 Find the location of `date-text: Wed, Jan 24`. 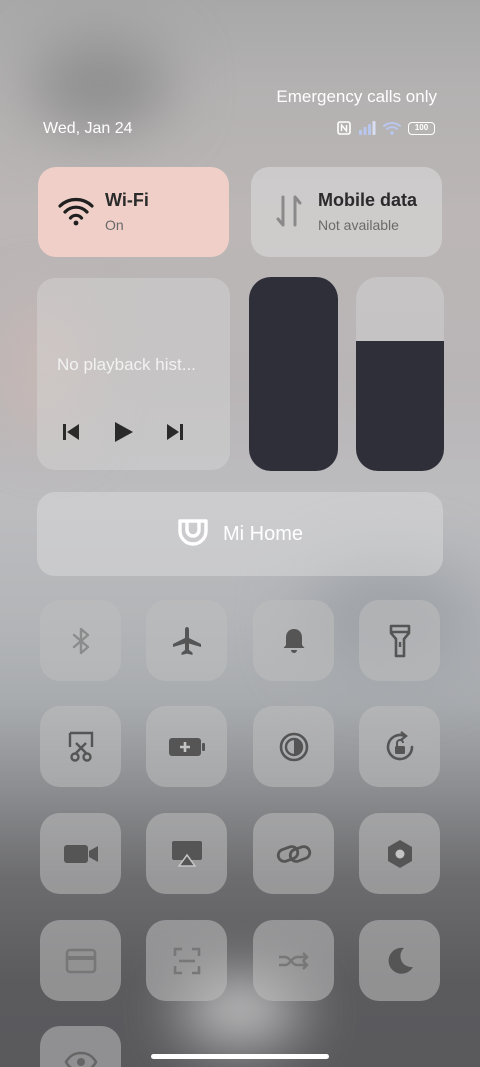

date-text: Wed, Jan 24 is located at coordinates (88, 128).